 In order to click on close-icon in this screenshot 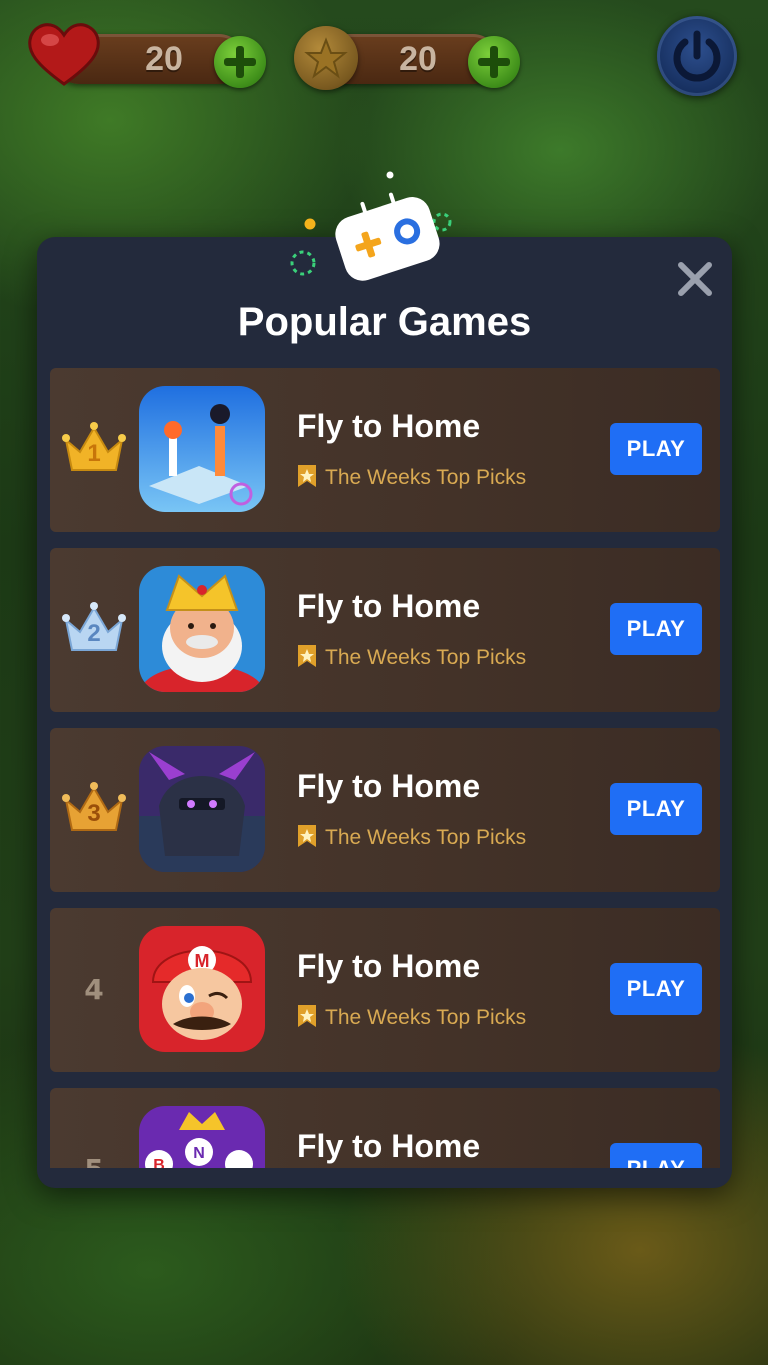, I will do `click(695, 279)`.